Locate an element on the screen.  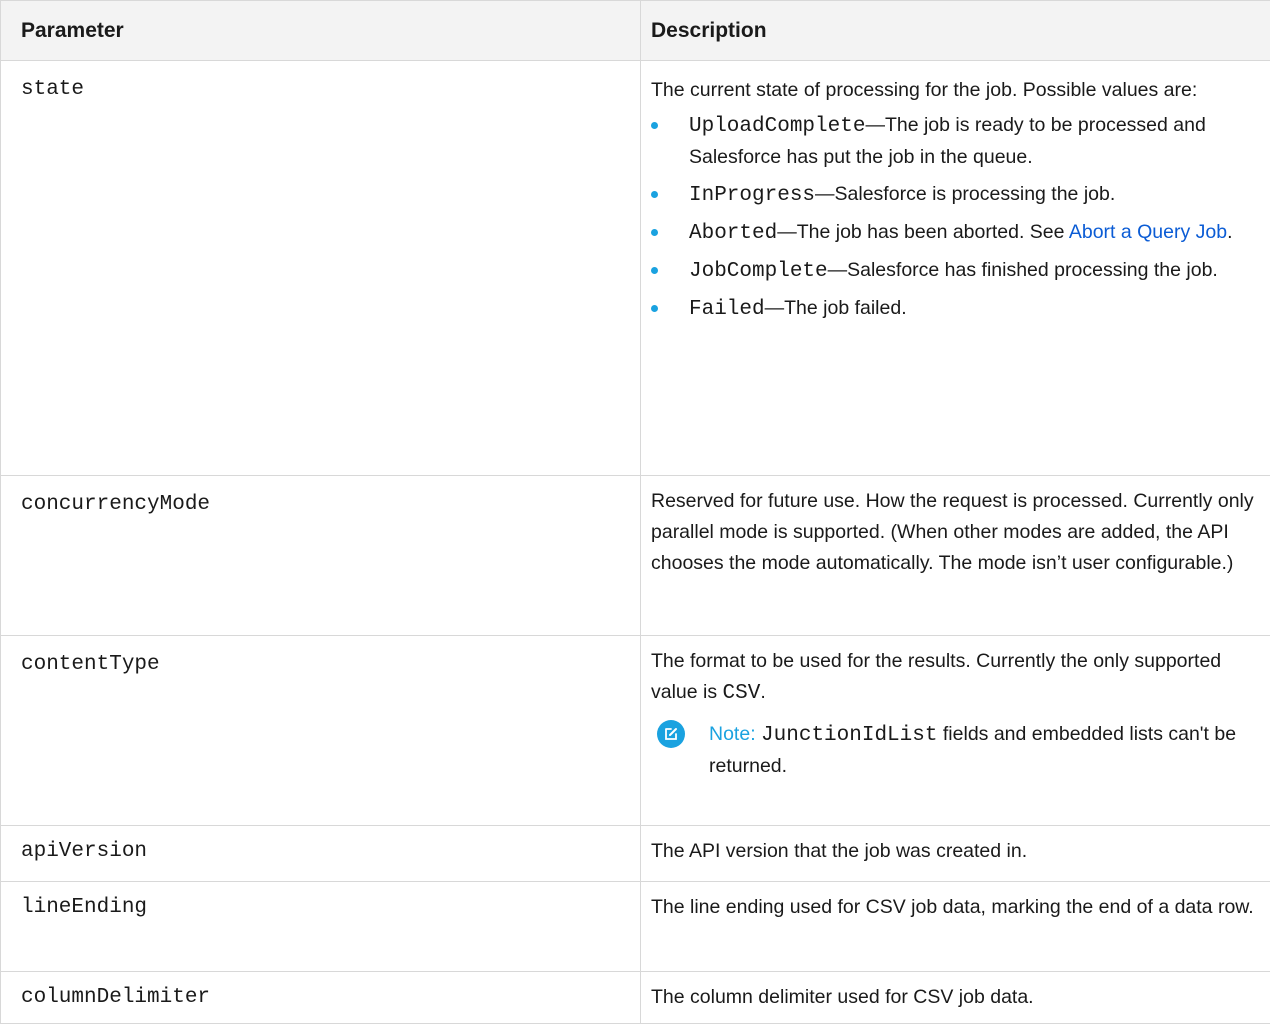
value-code: Failed is located at coordinates (727, 309).